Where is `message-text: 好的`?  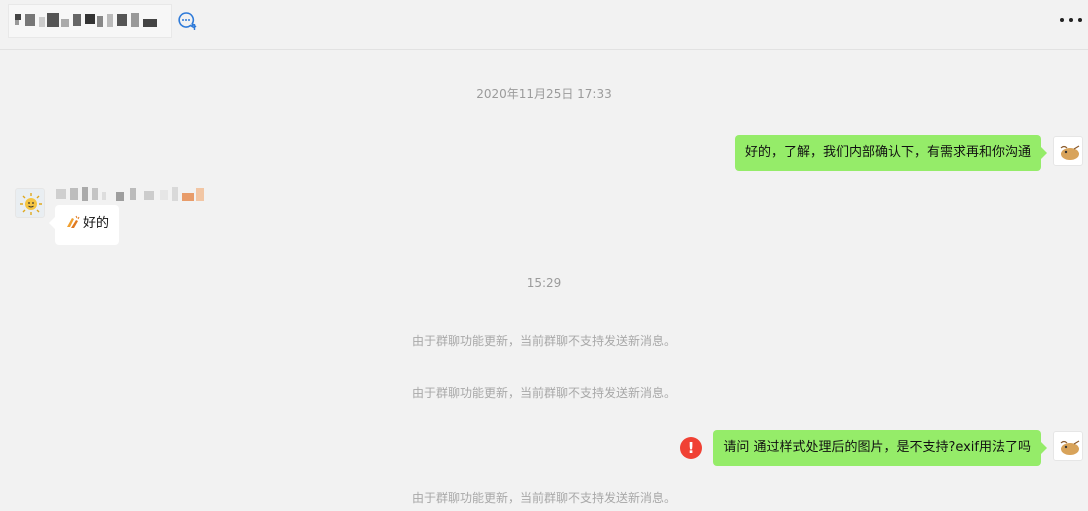
message-text: 好的 is located at coordinates (96, 223).